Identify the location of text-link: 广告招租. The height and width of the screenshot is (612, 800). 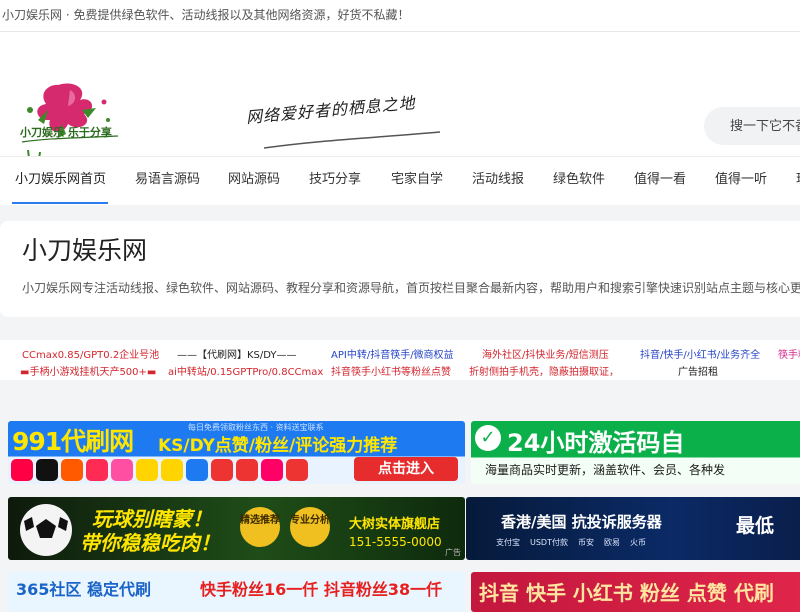
(698, 370).